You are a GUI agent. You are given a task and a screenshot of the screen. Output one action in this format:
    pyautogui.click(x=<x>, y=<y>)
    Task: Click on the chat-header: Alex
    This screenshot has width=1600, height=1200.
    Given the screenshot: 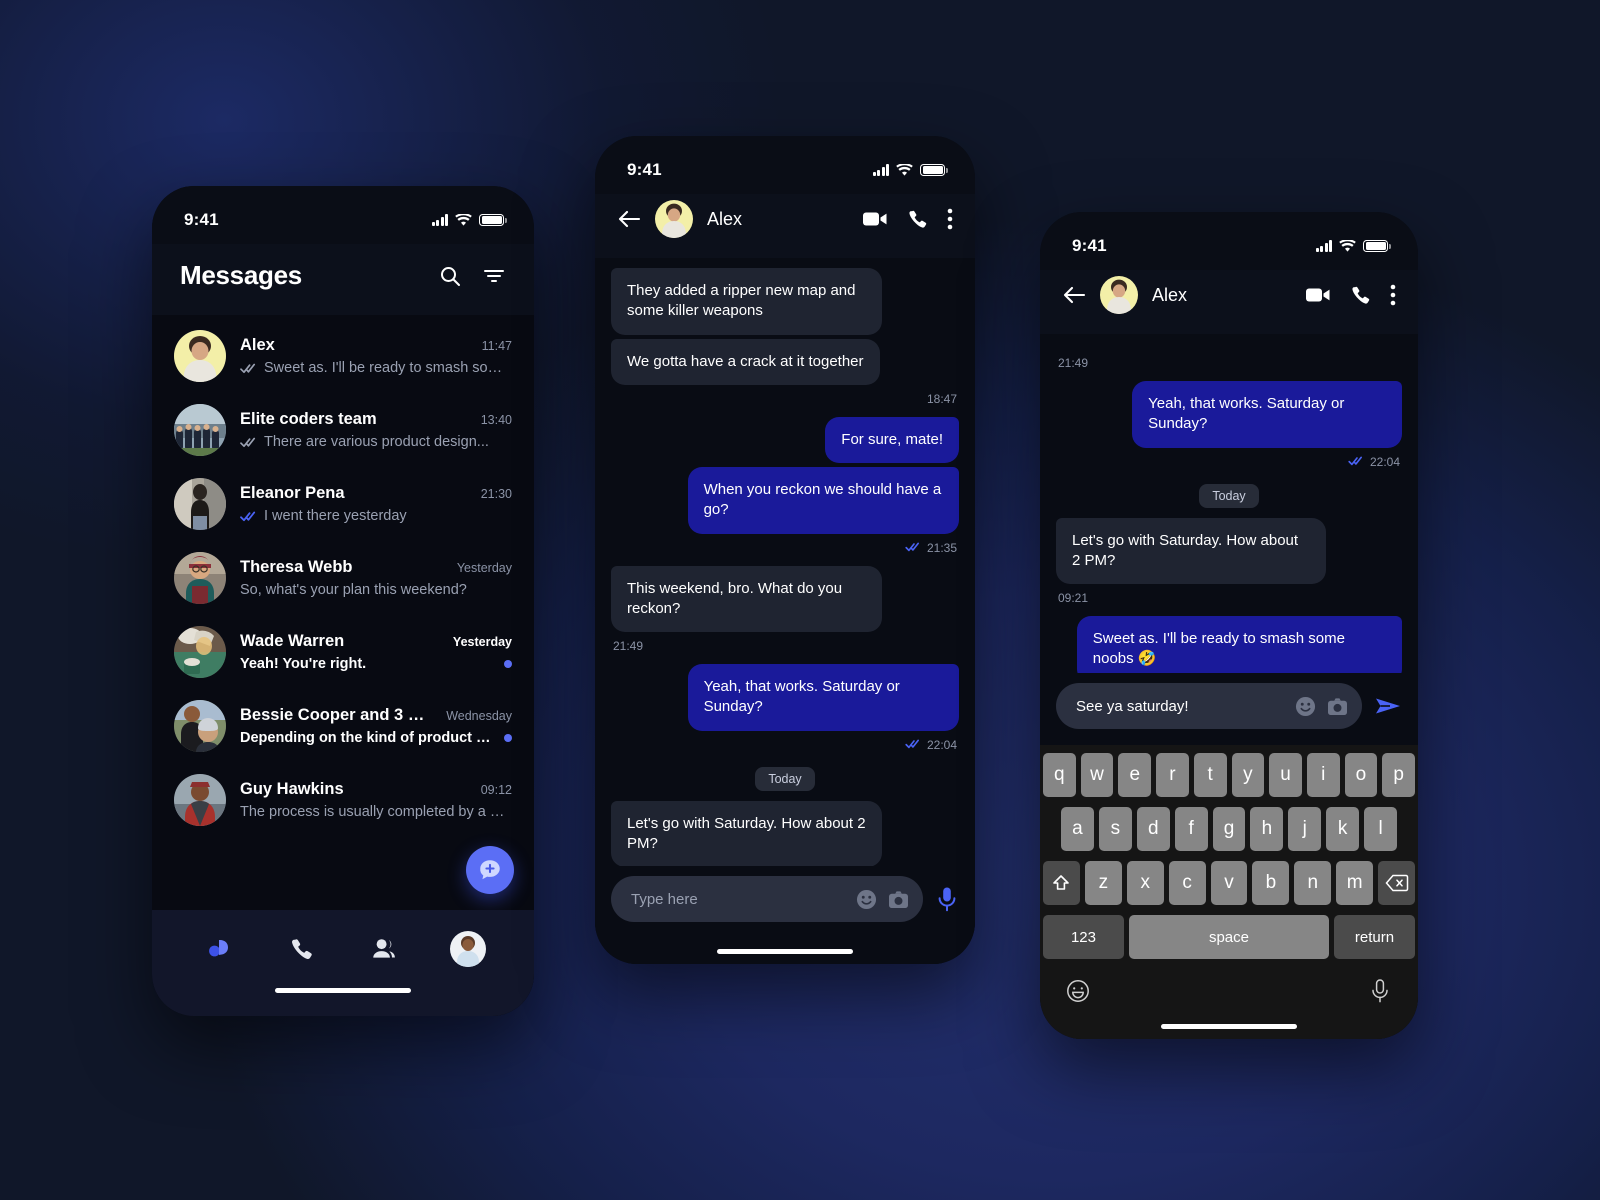 What is the action you would take?
    pyautogui.click(x=1229, y=302)
    